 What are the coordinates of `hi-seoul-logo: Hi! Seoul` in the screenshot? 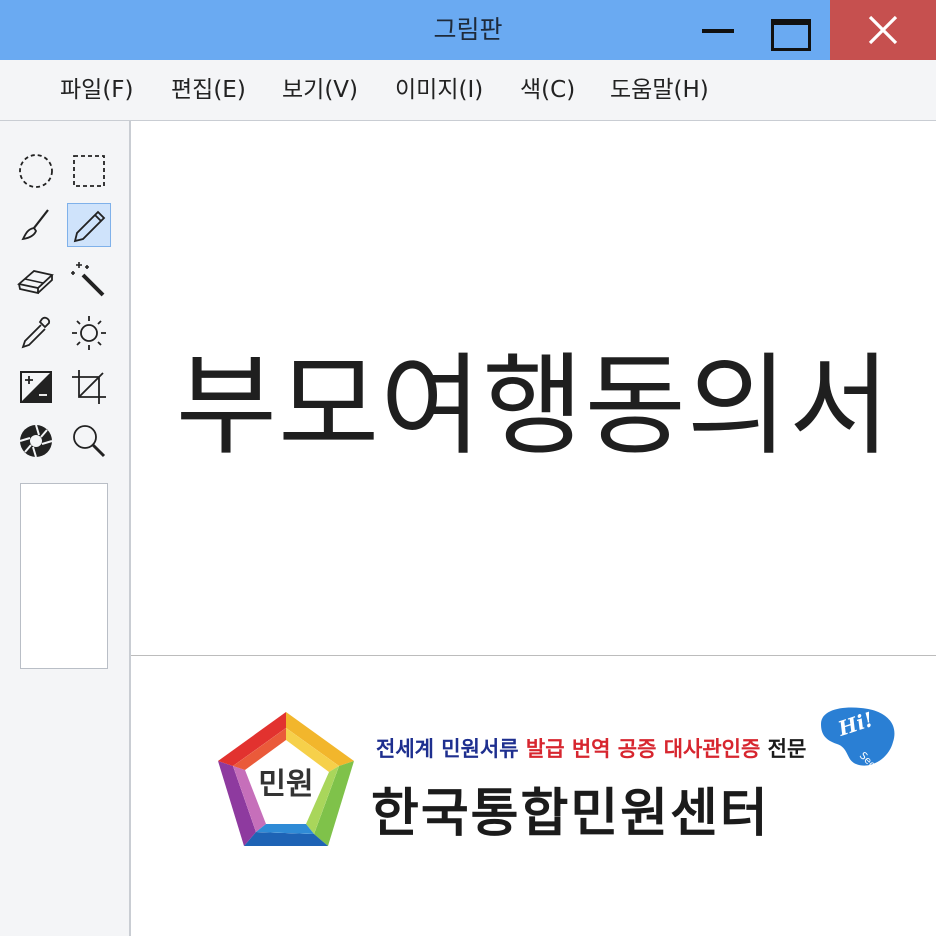 It's located at (858, 740).